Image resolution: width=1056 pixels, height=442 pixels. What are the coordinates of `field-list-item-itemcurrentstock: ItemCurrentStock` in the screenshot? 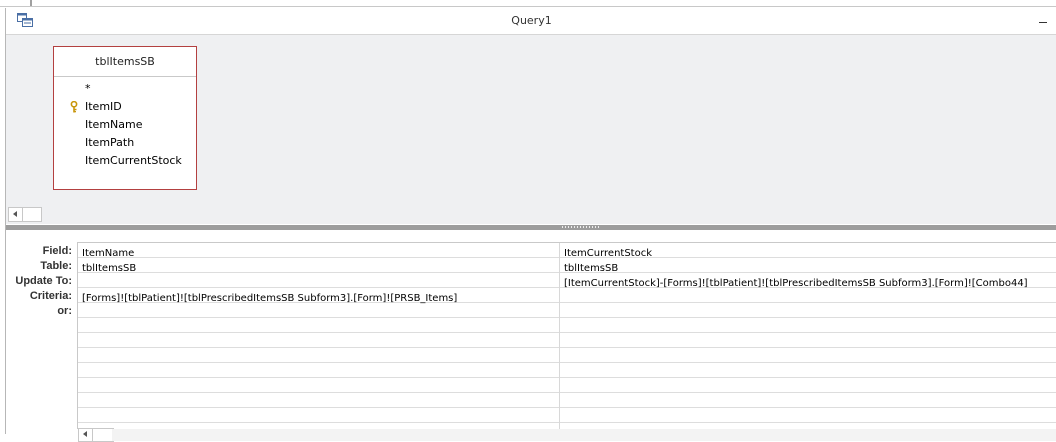 It's located at (125, 161).